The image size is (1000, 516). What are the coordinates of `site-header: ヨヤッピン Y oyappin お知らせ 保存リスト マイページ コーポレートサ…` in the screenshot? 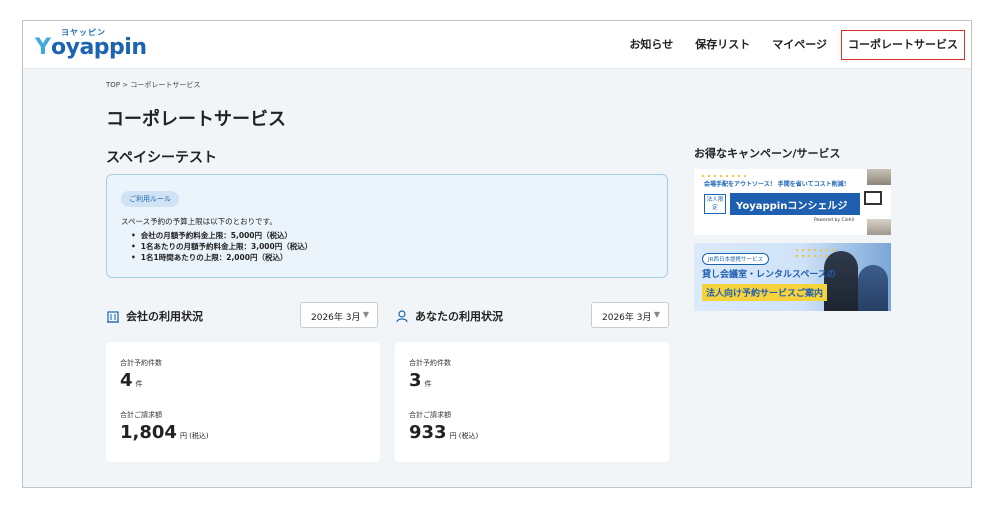 It's located at (497, 45).